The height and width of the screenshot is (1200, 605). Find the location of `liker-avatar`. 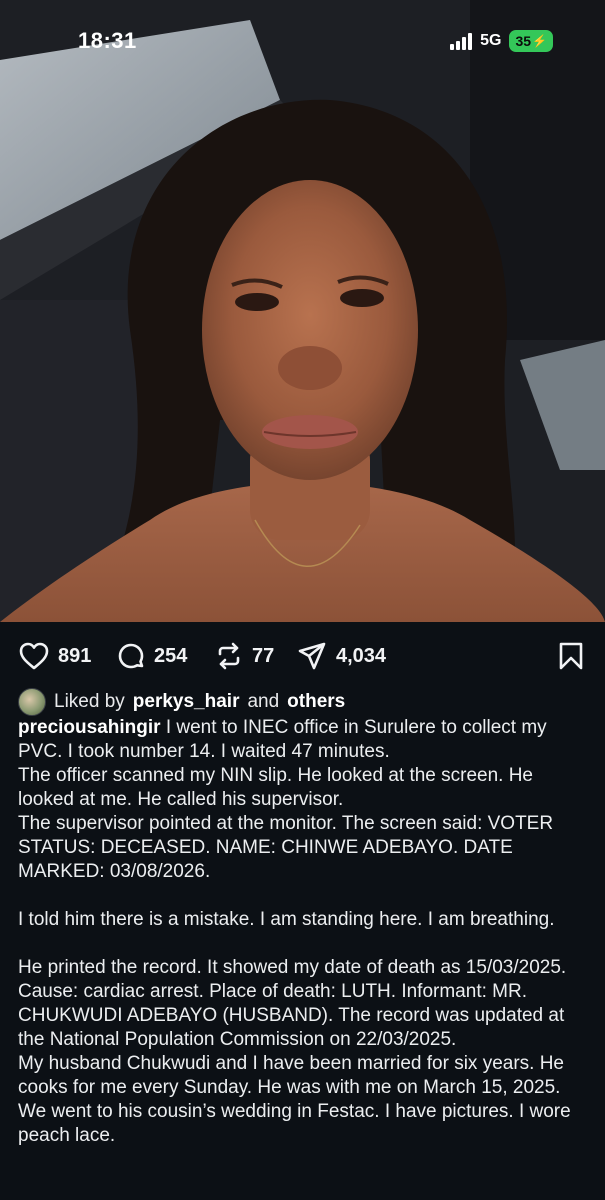

liker-avatar is located at coordinates (32, 702).